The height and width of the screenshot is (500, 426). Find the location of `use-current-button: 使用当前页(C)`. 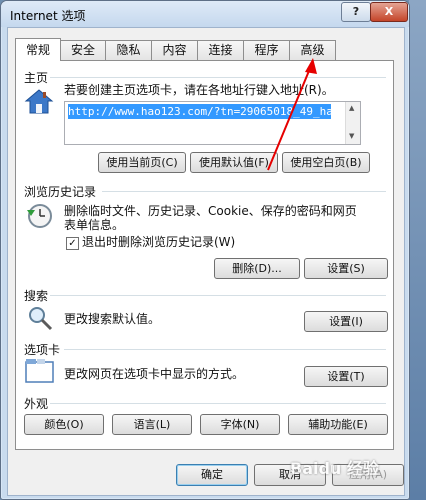

use-current-button: 使用当前页(C) is located at coordinates (142, 162).